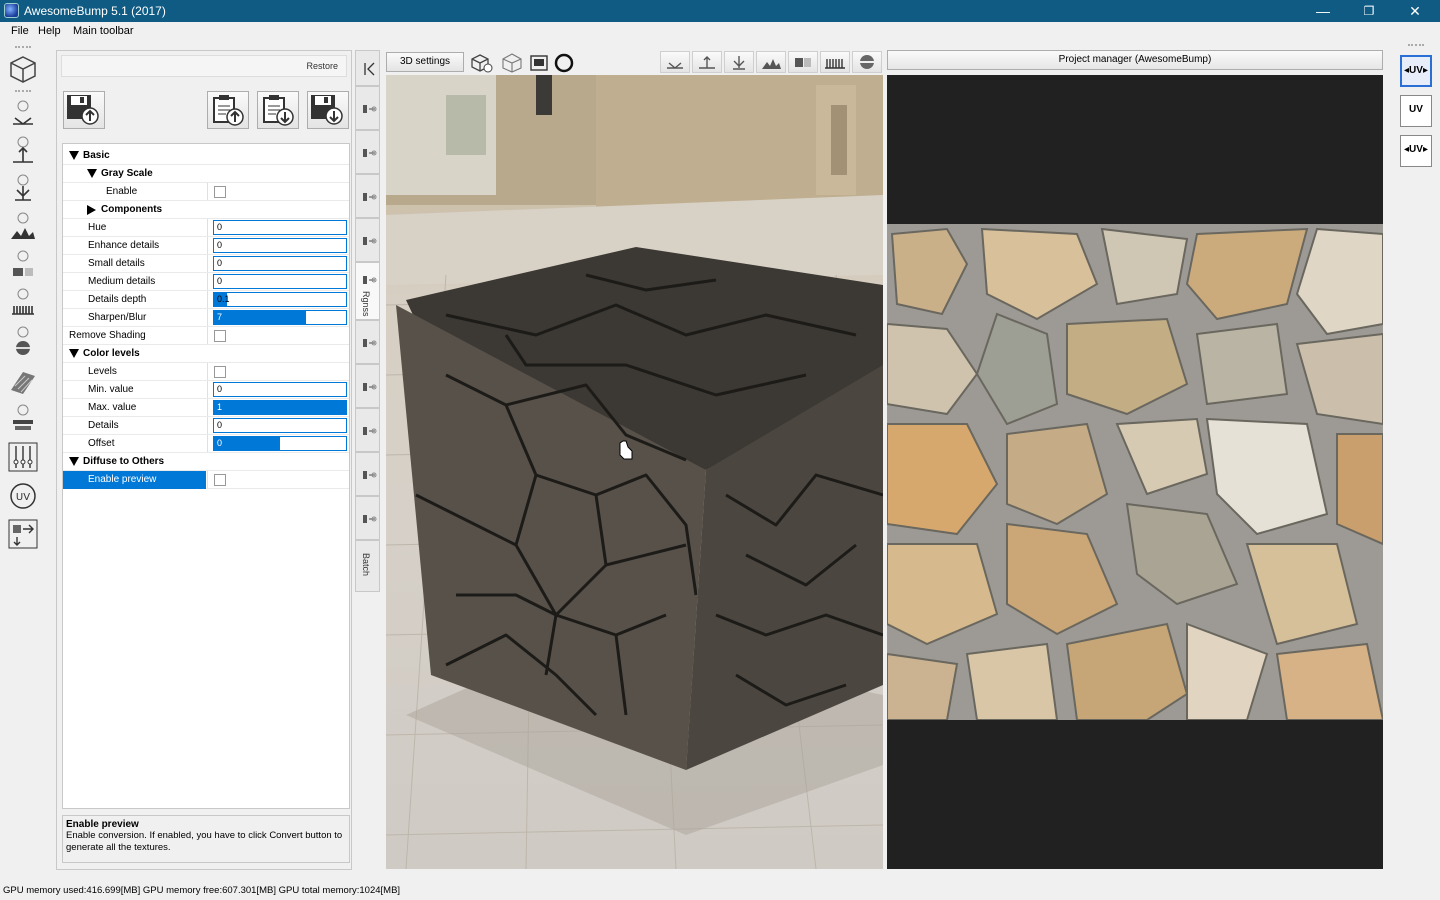 Image resolution: width=1440 pixels, height=900 pixels. What do you see at coordinates (278, 110) in the screenshot?
I see `paste-down-button` at bounding box center [278, 110].